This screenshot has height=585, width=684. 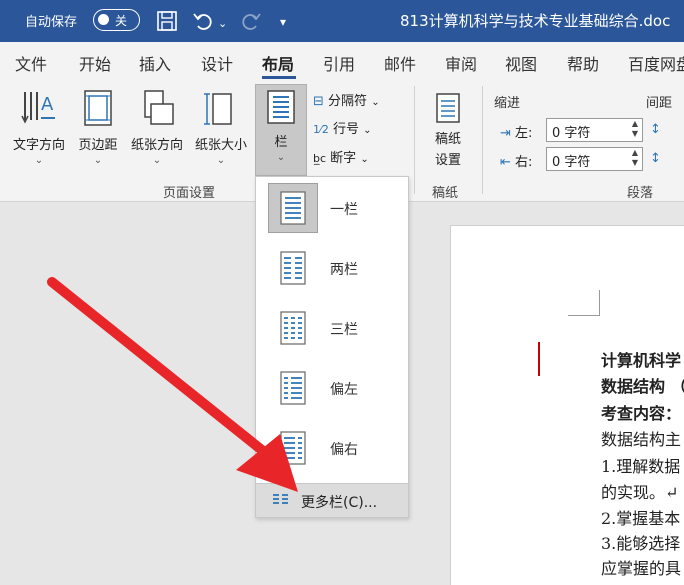 What do you see at coordinates (641, 413) in the screenshot?
I see `doc-line: 考查内容：` at bounding box center [641, 413].